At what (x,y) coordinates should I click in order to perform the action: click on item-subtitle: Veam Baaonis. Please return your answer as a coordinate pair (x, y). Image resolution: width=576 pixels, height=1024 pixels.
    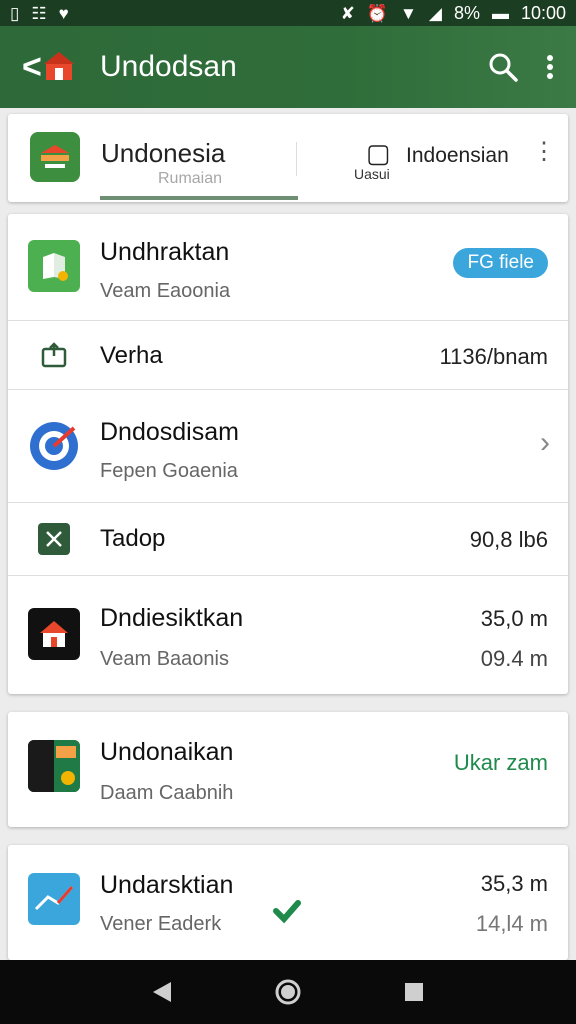
    Looking at the image, I should click on (164, 659).